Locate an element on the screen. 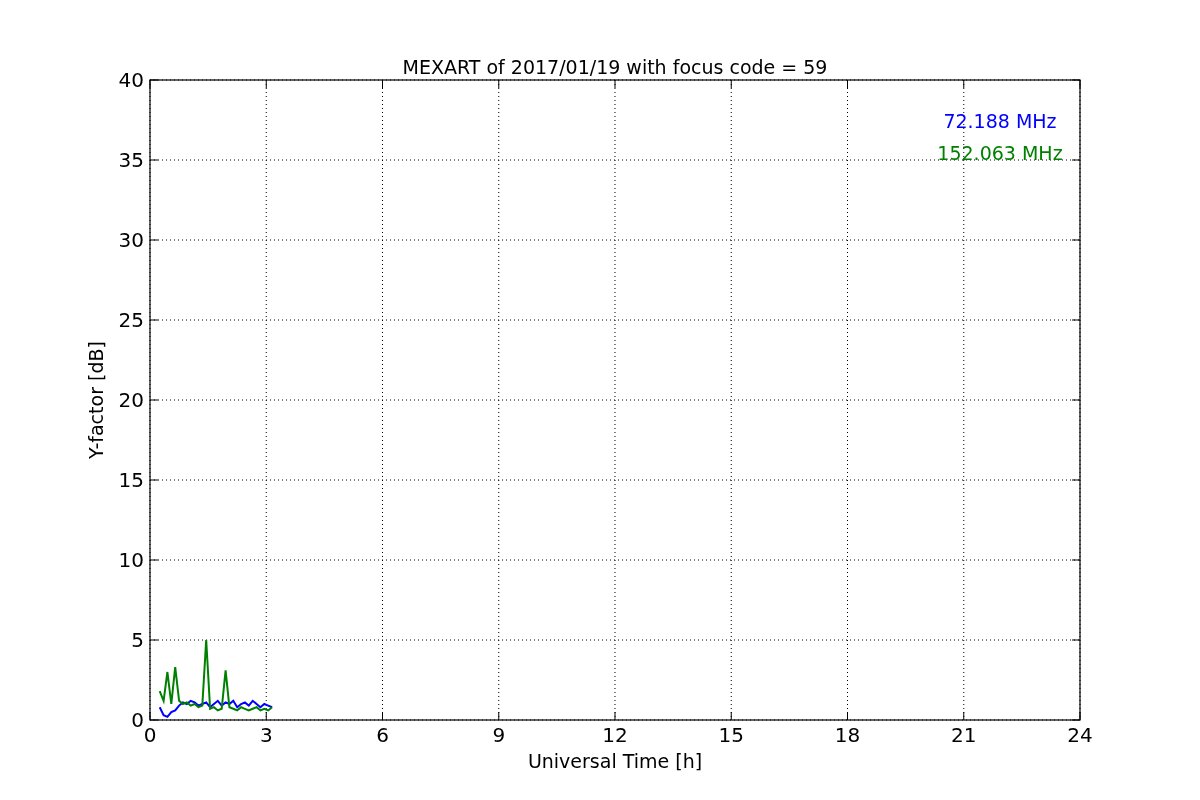  chart-title: MEXART of 2017/01/19 with focus code = 59 is located at coordinates (615, 67).